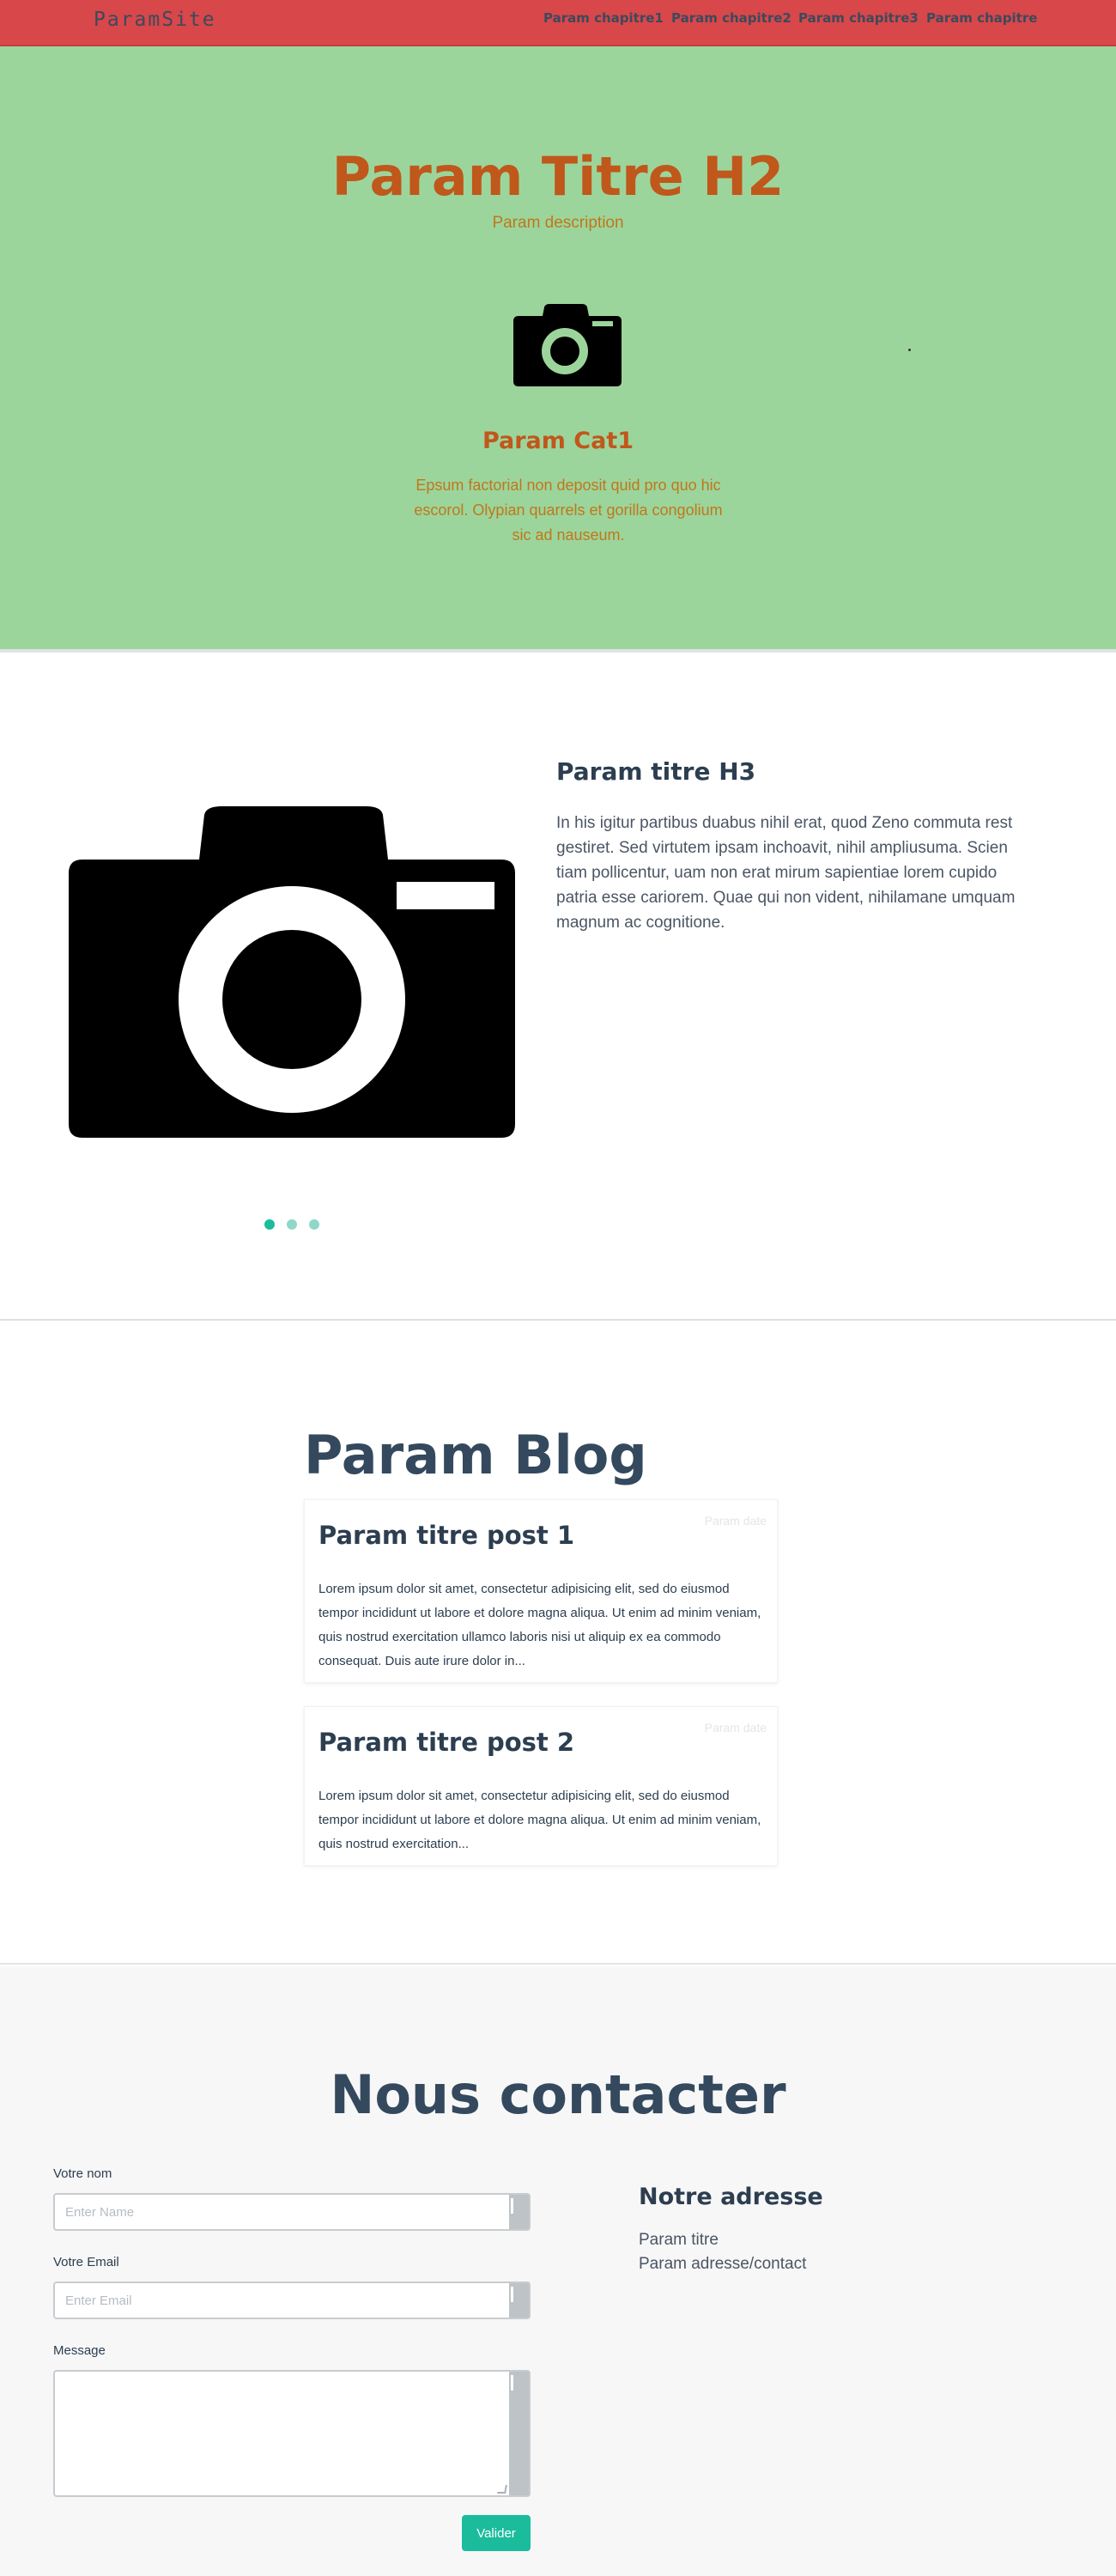 This screenshot has height=2576, width=1116. What do you see at coordinates (656, 771) in the screenshot?
I see `feature-title: Param titre H3` at bounding box center [656, 771].